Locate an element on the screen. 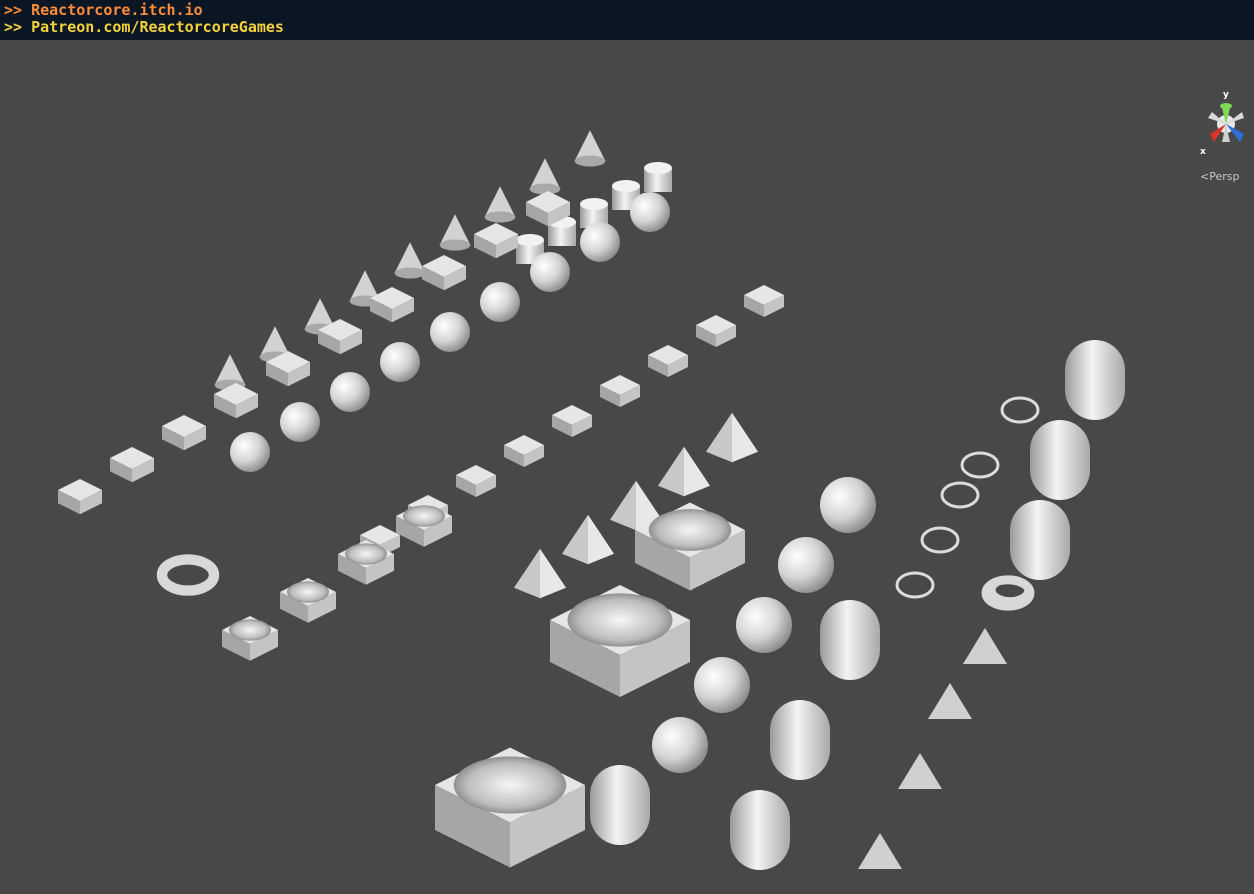  projection-label: <Persp is located at coordinates (1219, 176).